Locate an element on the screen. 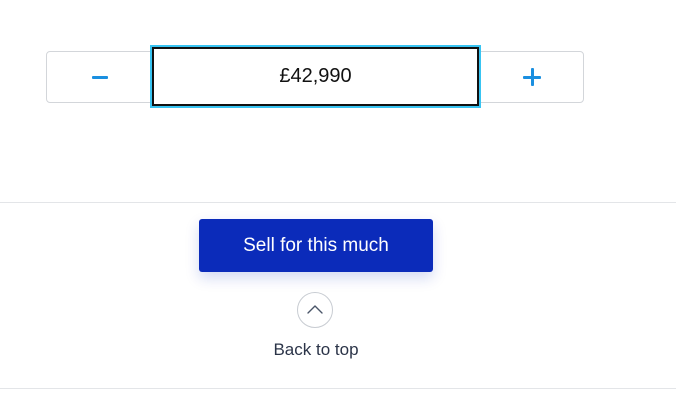 Image resolution: width=676 pixels, height=399 pixels. minus-icon is located at coordinates (100, 77).